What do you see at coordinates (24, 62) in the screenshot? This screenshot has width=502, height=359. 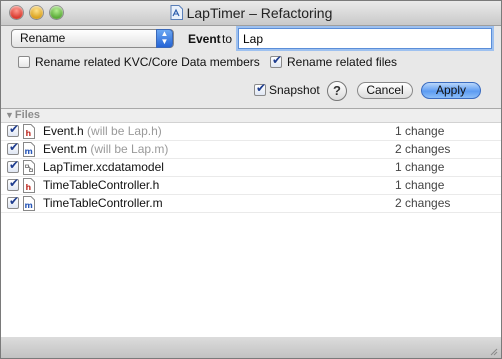 I see `rename-kvc-checkbox` at bounding box center [24, 62].